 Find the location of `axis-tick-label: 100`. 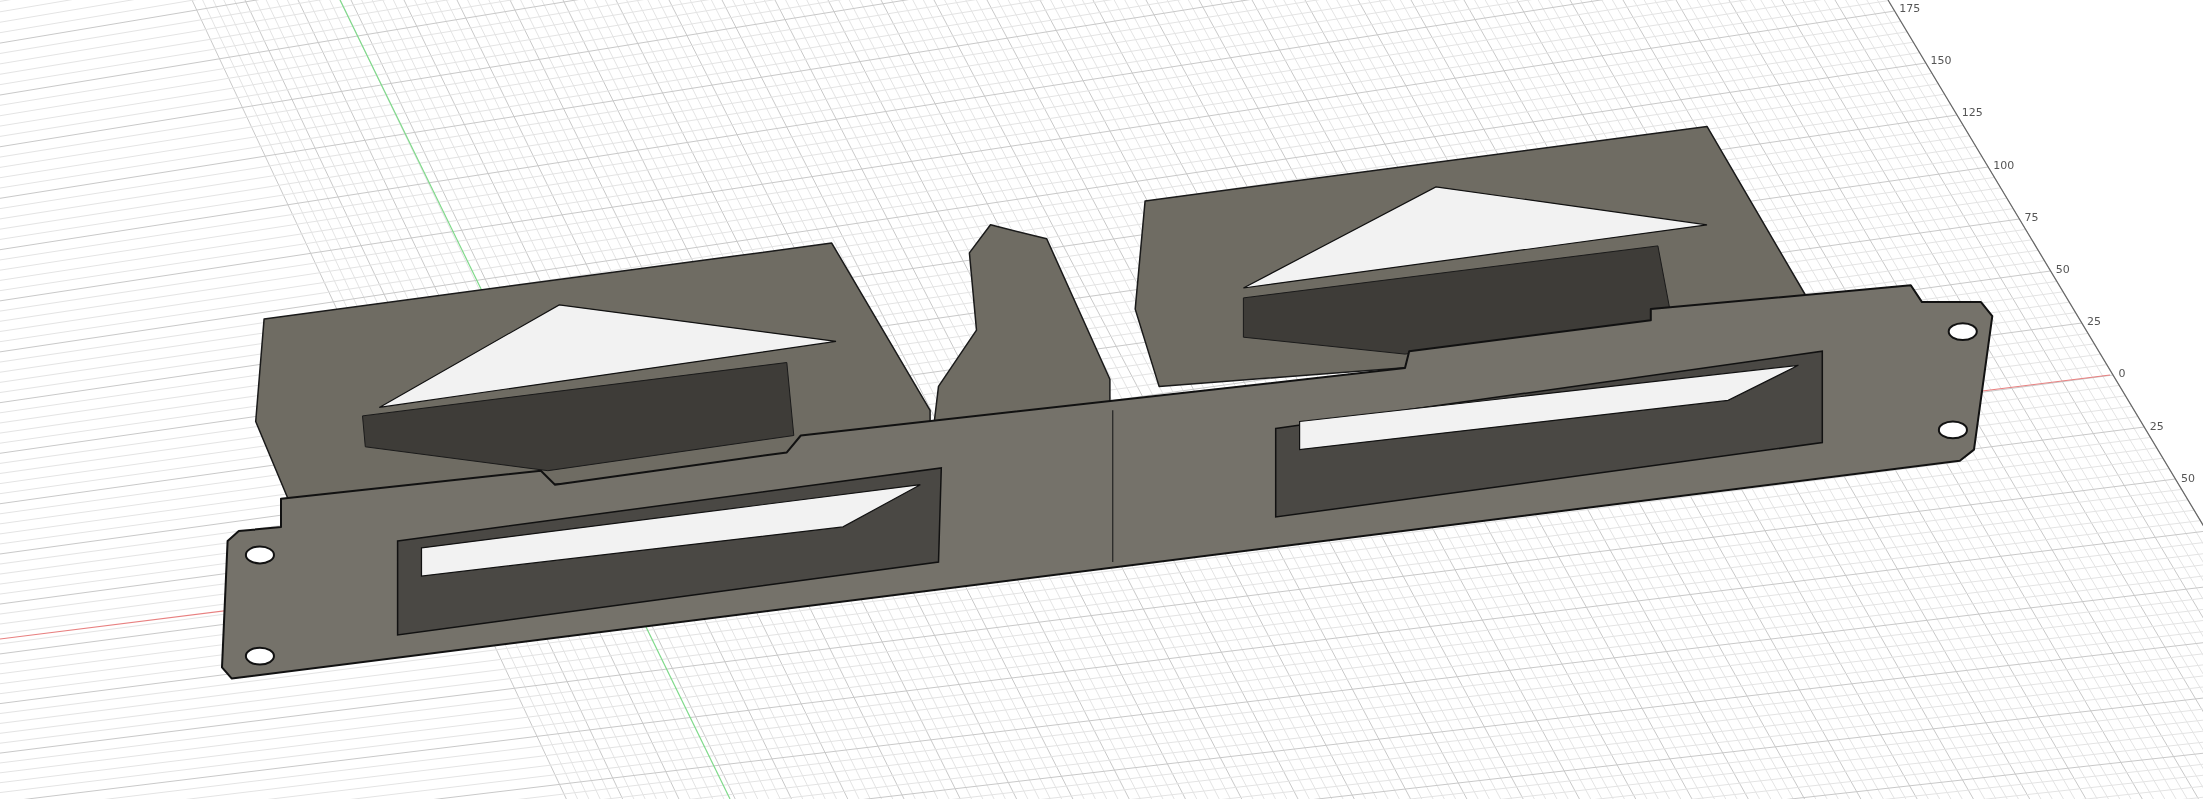

axis-tick-label: 100 is located at coordinates (2004, 165).